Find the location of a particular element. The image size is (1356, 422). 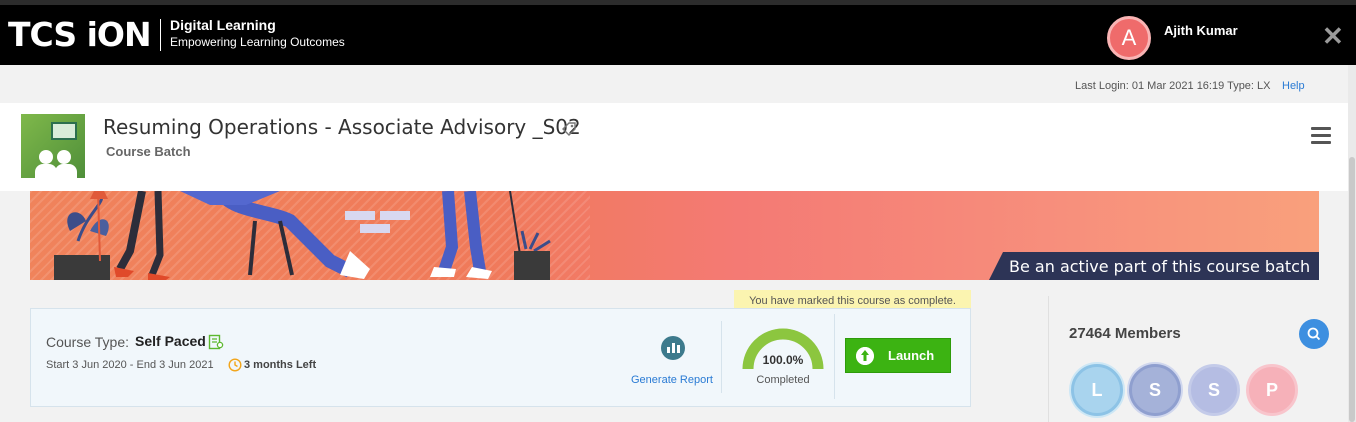

course-subtitle: Course Batch is located at coordinates (148, 151).